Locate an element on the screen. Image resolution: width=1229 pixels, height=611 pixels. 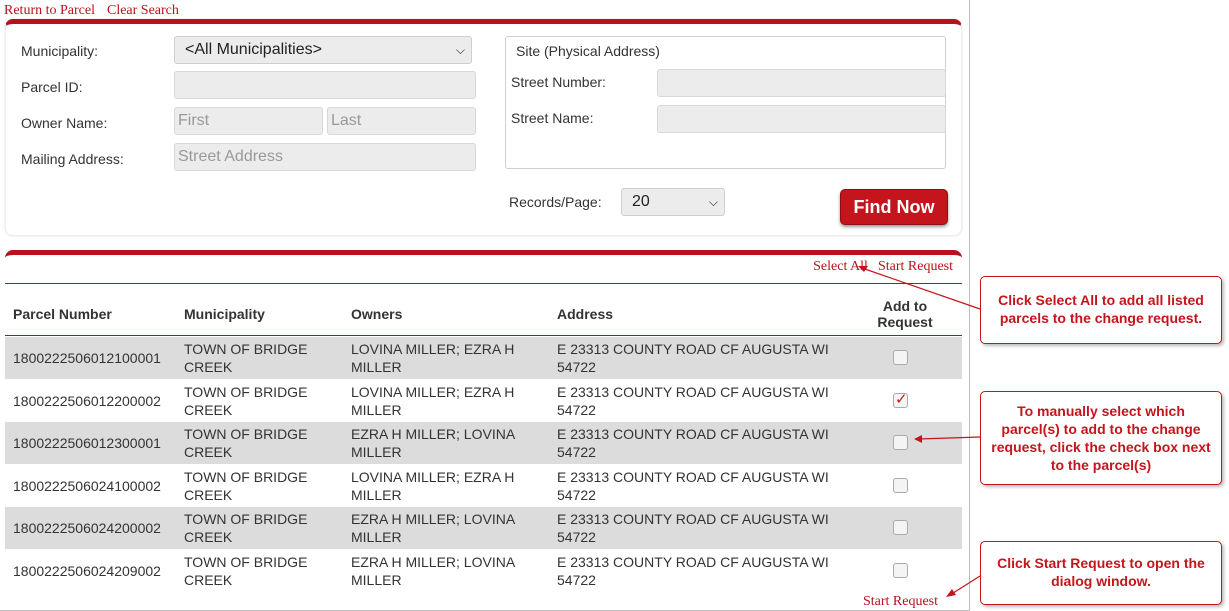
col-address: Address is located at coordinates (585, 314).